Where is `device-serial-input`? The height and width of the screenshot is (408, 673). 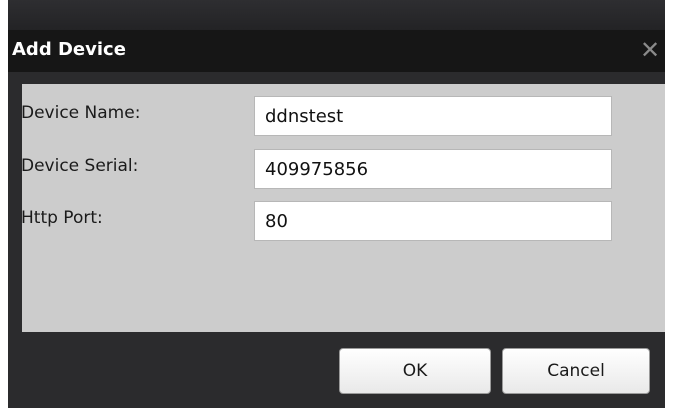 device-serial-input is located at coordinates (433, 169).